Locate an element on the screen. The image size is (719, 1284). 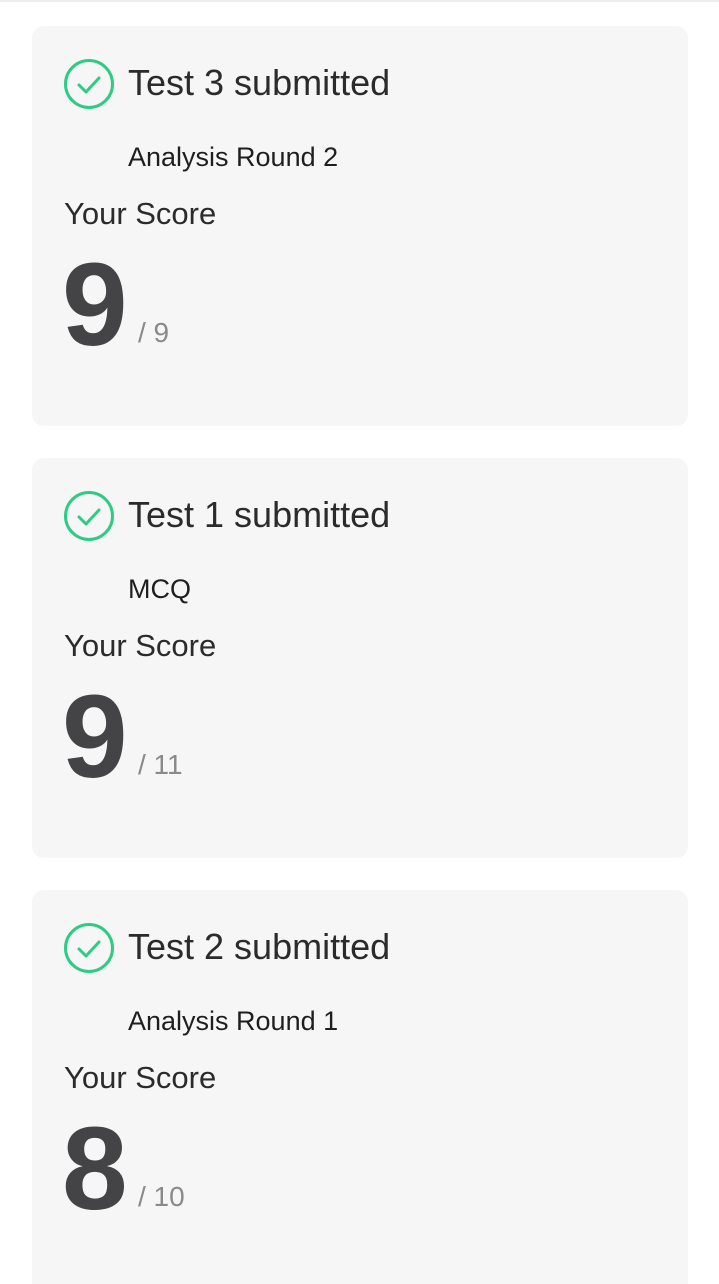
test-round-name: MCQ is located at coordinates (159, 589).